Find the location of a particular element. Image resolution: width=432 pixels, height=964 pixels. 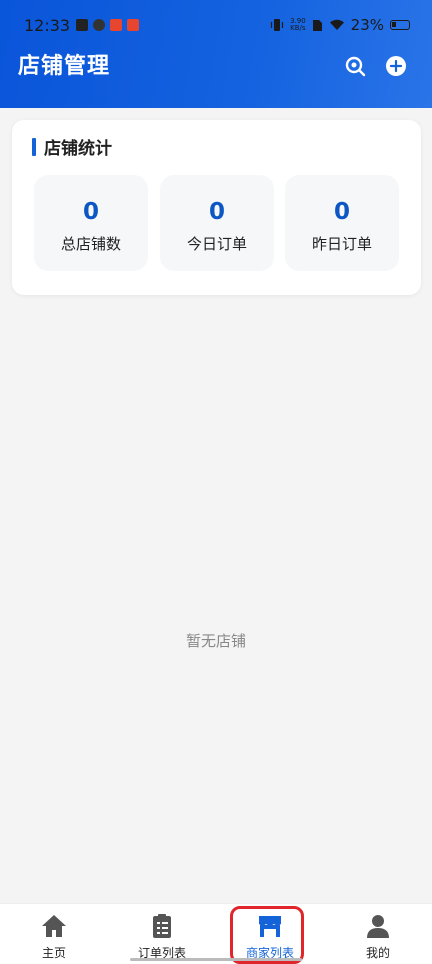

tab-home: 主页 is located at coordinates (54, 934).